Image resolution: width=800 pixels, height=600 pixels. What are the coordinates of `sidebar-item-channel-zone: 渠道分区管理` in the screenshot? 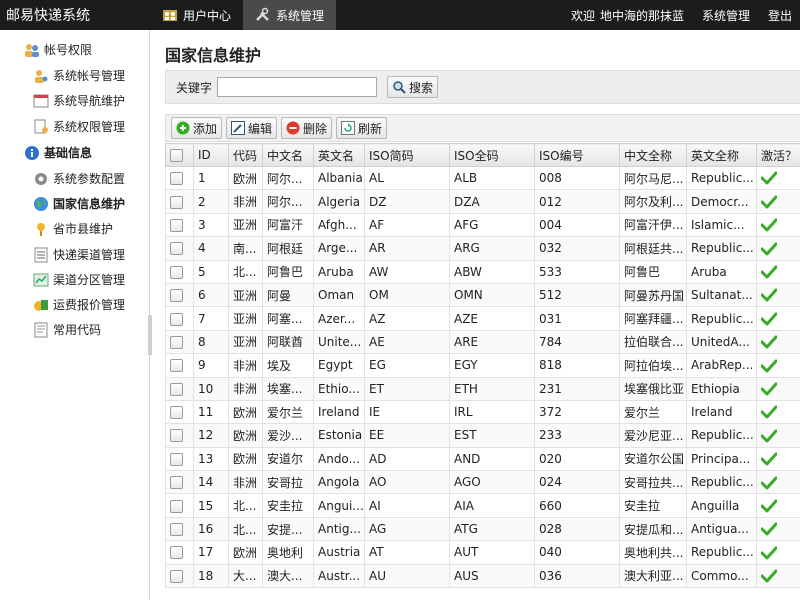 It's located at (79, 279).